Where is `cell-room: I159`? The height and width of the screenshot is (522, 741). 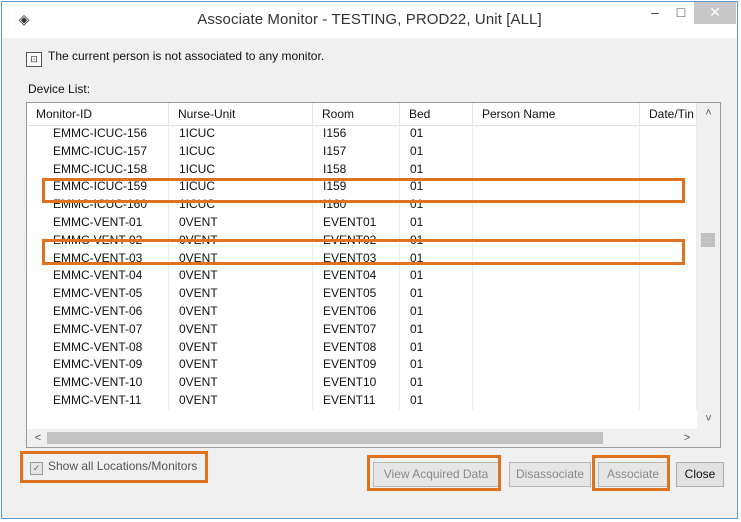
cell-room: I159 is located at coordinates (356, 187).